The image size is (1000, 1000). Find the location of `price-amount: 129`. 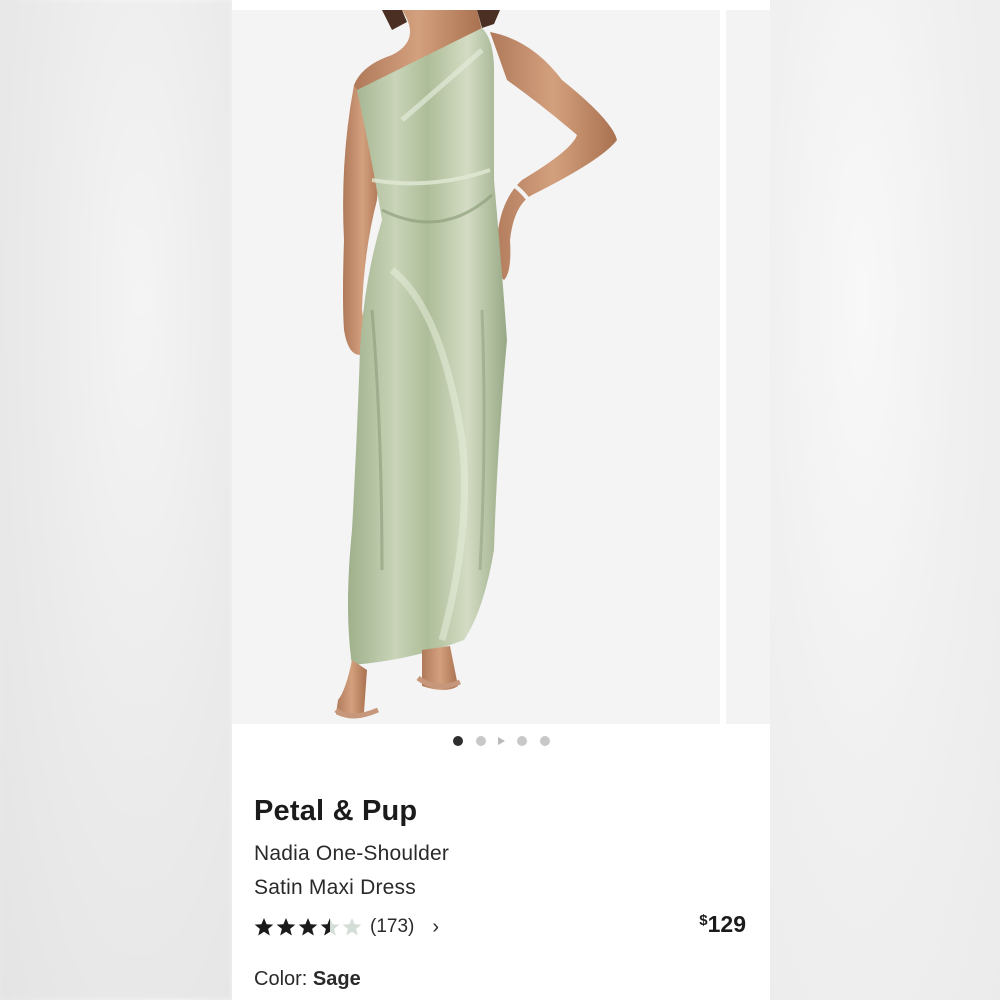

price-amount: 129 is located at coordinates (726, 924).